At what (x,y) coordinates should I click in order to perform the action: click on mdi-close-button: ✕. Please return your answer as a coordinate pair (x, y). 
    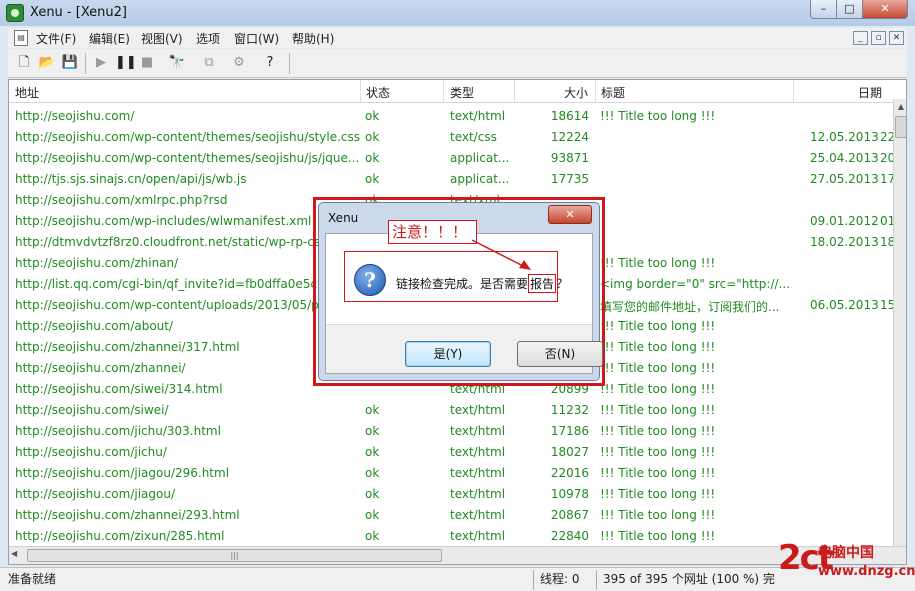
    Looking at the image, I should click on (896, 38).